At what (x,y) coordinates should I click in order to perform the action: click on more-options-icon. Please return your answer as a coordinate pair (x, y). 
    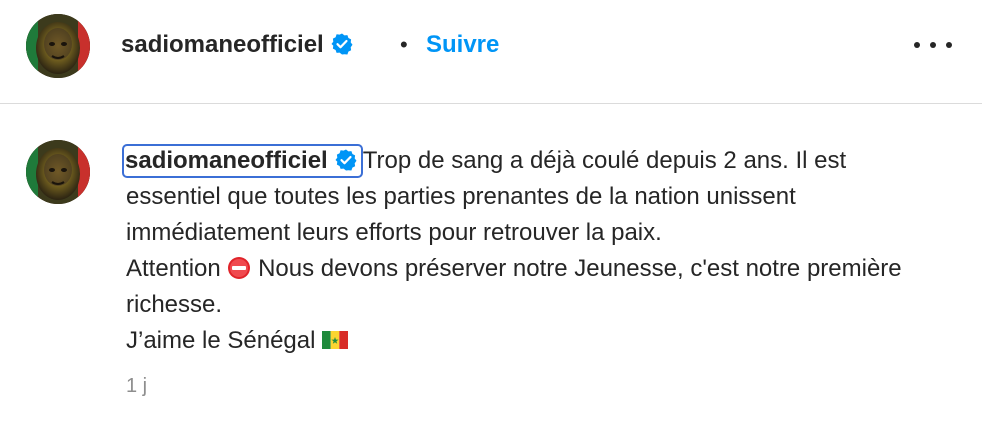
    Looking at the image, I should click on (933, 45).